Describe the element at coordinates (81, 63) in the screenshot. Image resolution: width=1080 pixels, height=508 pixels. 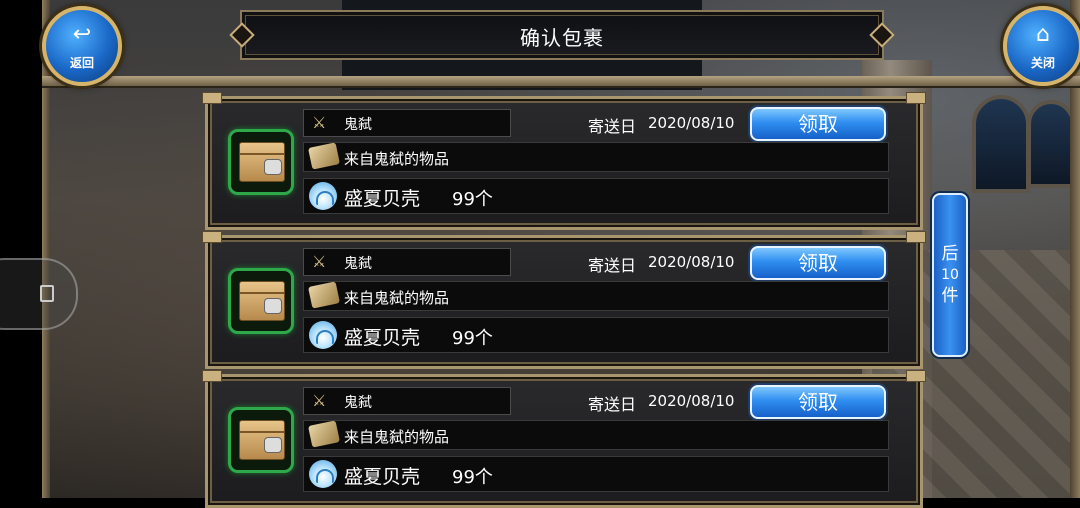
I see `back-button-label: 返回` at that location.